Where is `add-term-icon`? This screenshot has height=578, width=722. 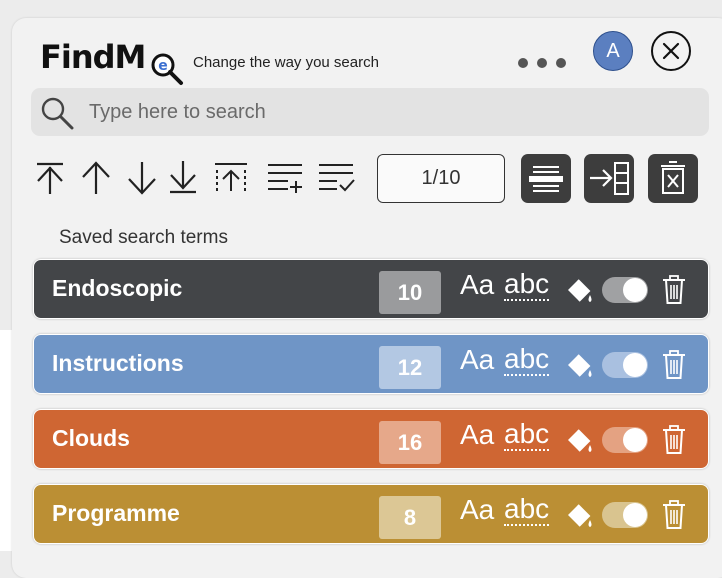
add-term-icon is located at coordinates (285, 177).